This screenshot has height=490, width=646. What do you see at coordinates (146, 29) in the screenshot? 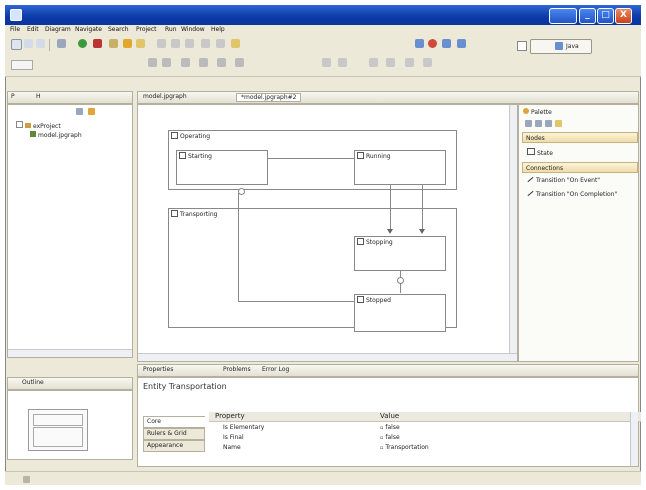
I see `menu-project: Project` at bounding box center [146, 29].